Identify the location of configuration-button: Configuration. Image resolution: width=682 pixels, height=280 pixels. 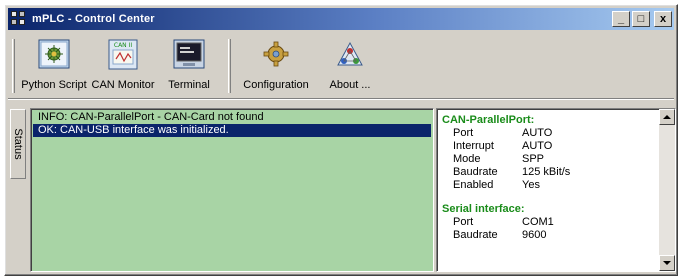
(276, 66).